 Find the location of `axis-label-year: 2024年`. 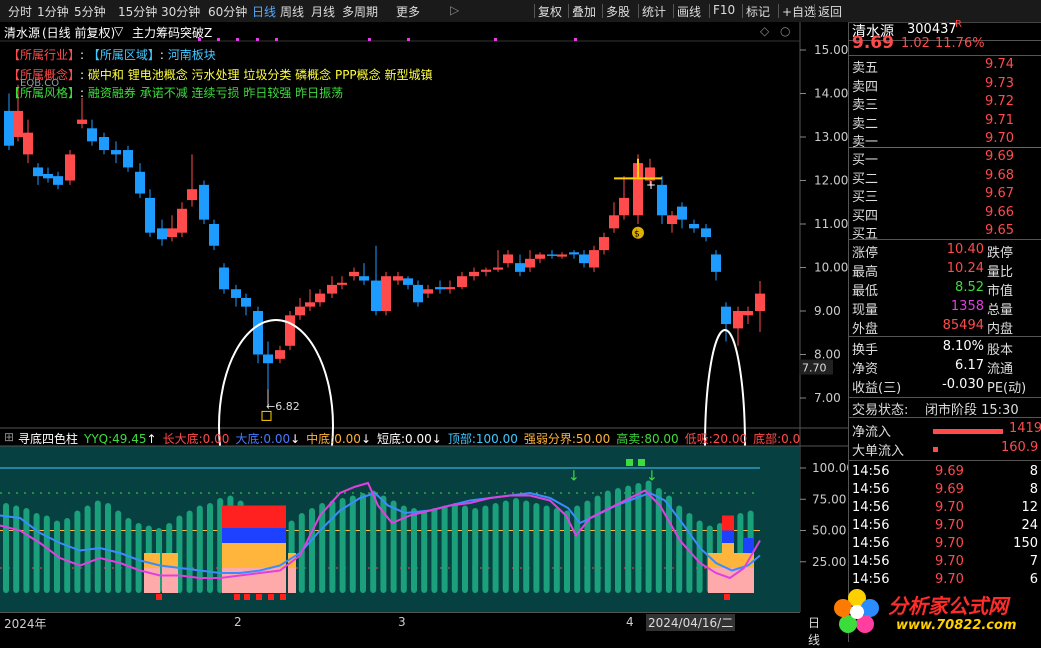

axis-label-year: 2024年 is located at coordinates (25, 624).